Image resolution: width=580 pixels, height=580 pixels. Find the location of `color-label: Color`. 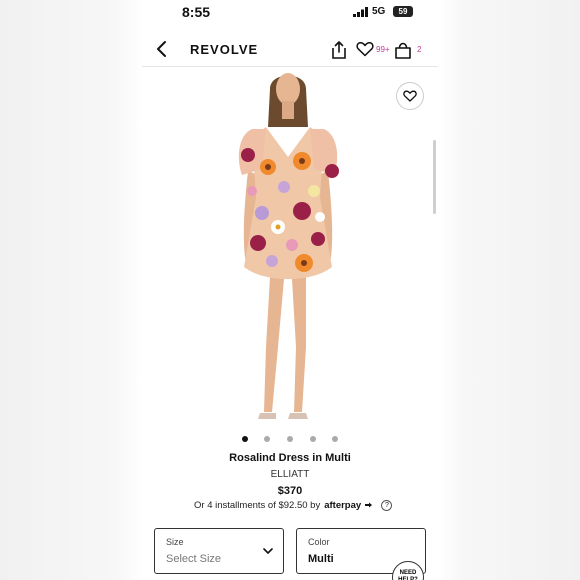

color-label: Color is located at coordinates (319, 542).